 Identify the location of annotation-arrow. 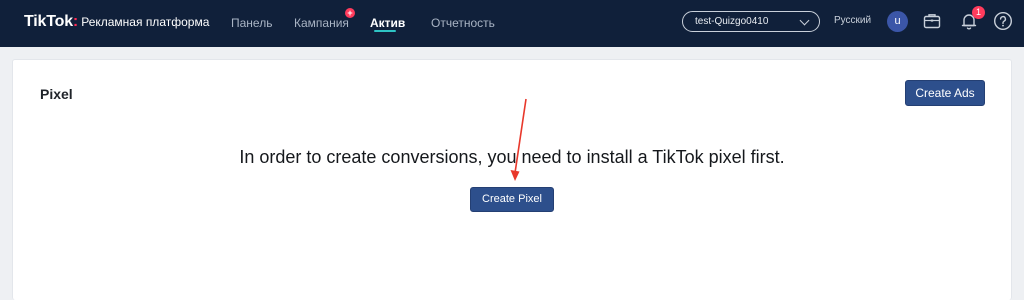
(518, 139).